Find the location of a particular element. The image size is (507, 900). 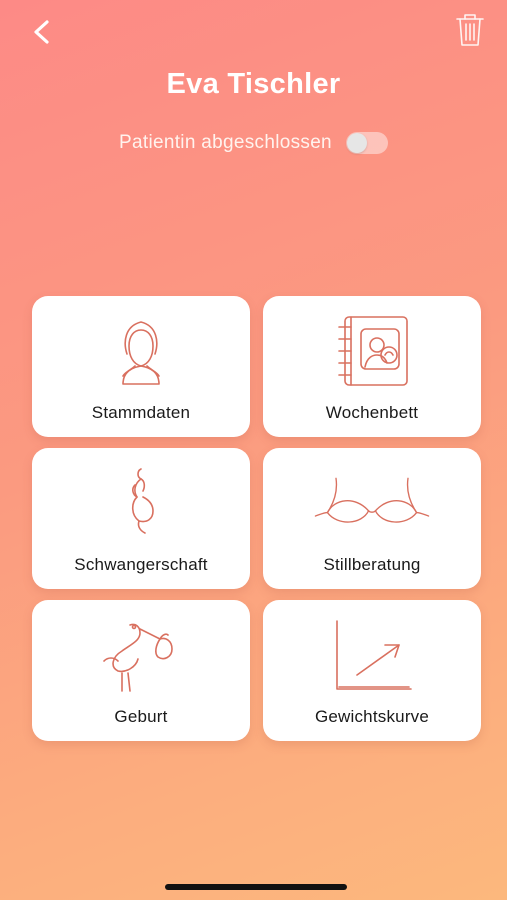

toggle-knob is located at coordinates (356, 143).